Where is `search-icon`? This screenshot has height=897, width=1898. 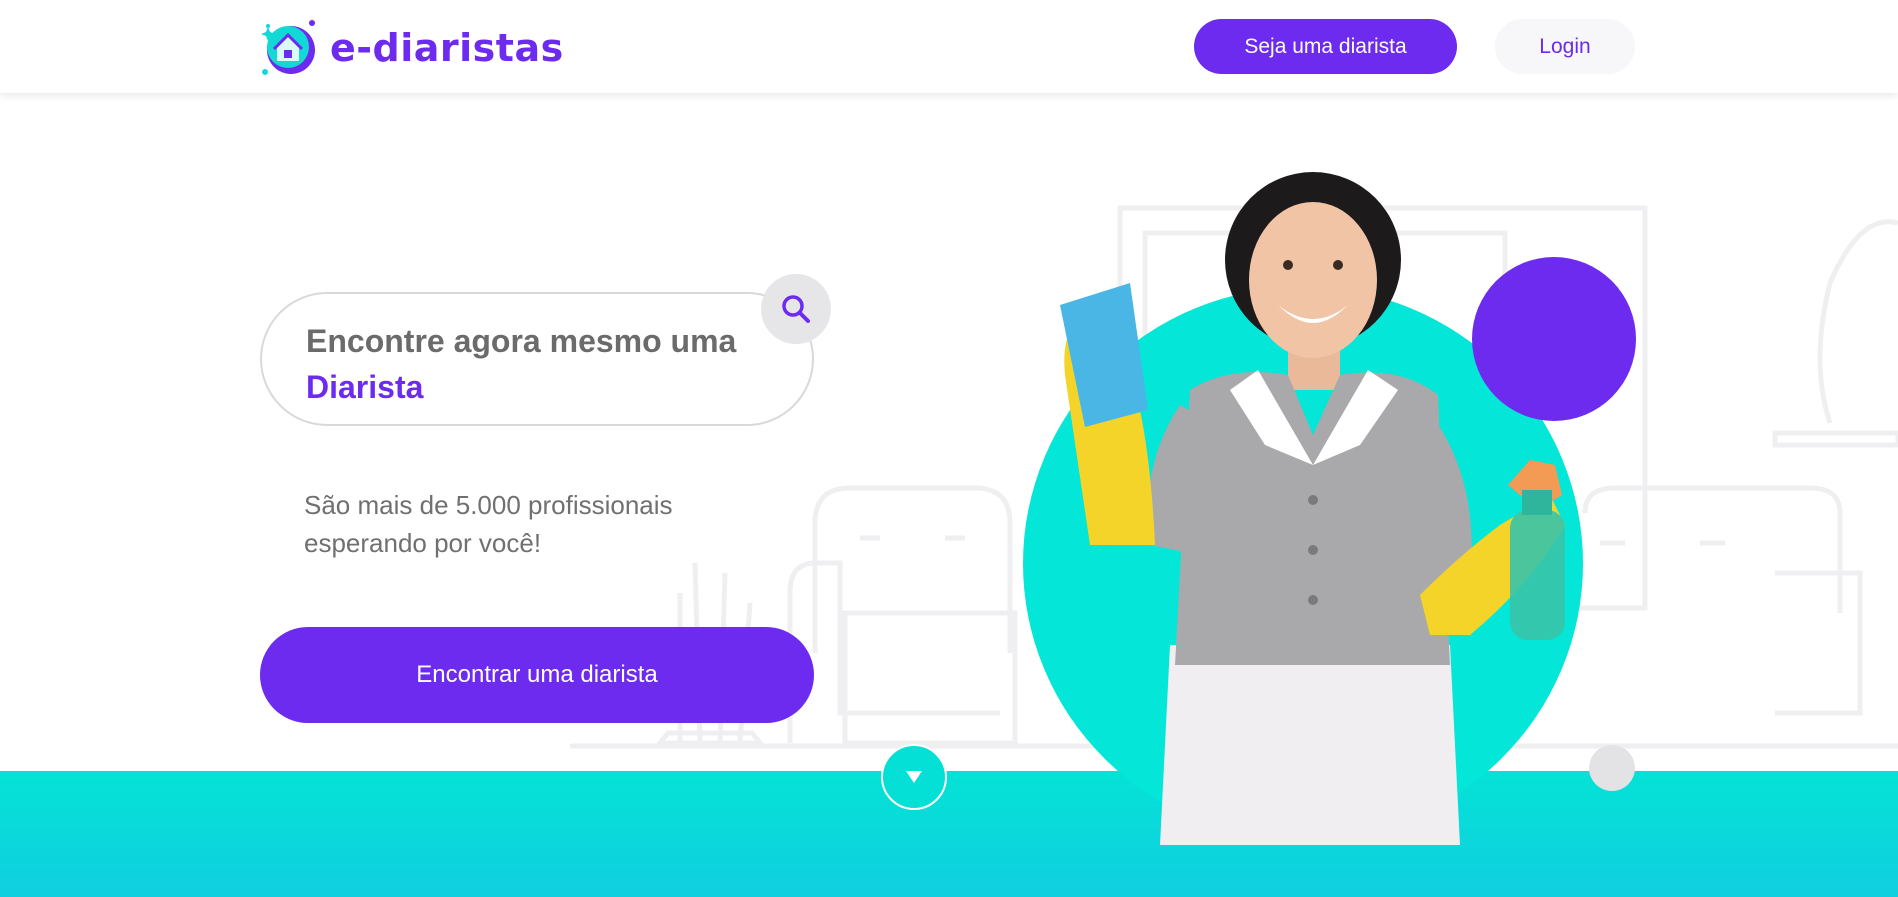
search-icon is located at coordinates (796, 309).